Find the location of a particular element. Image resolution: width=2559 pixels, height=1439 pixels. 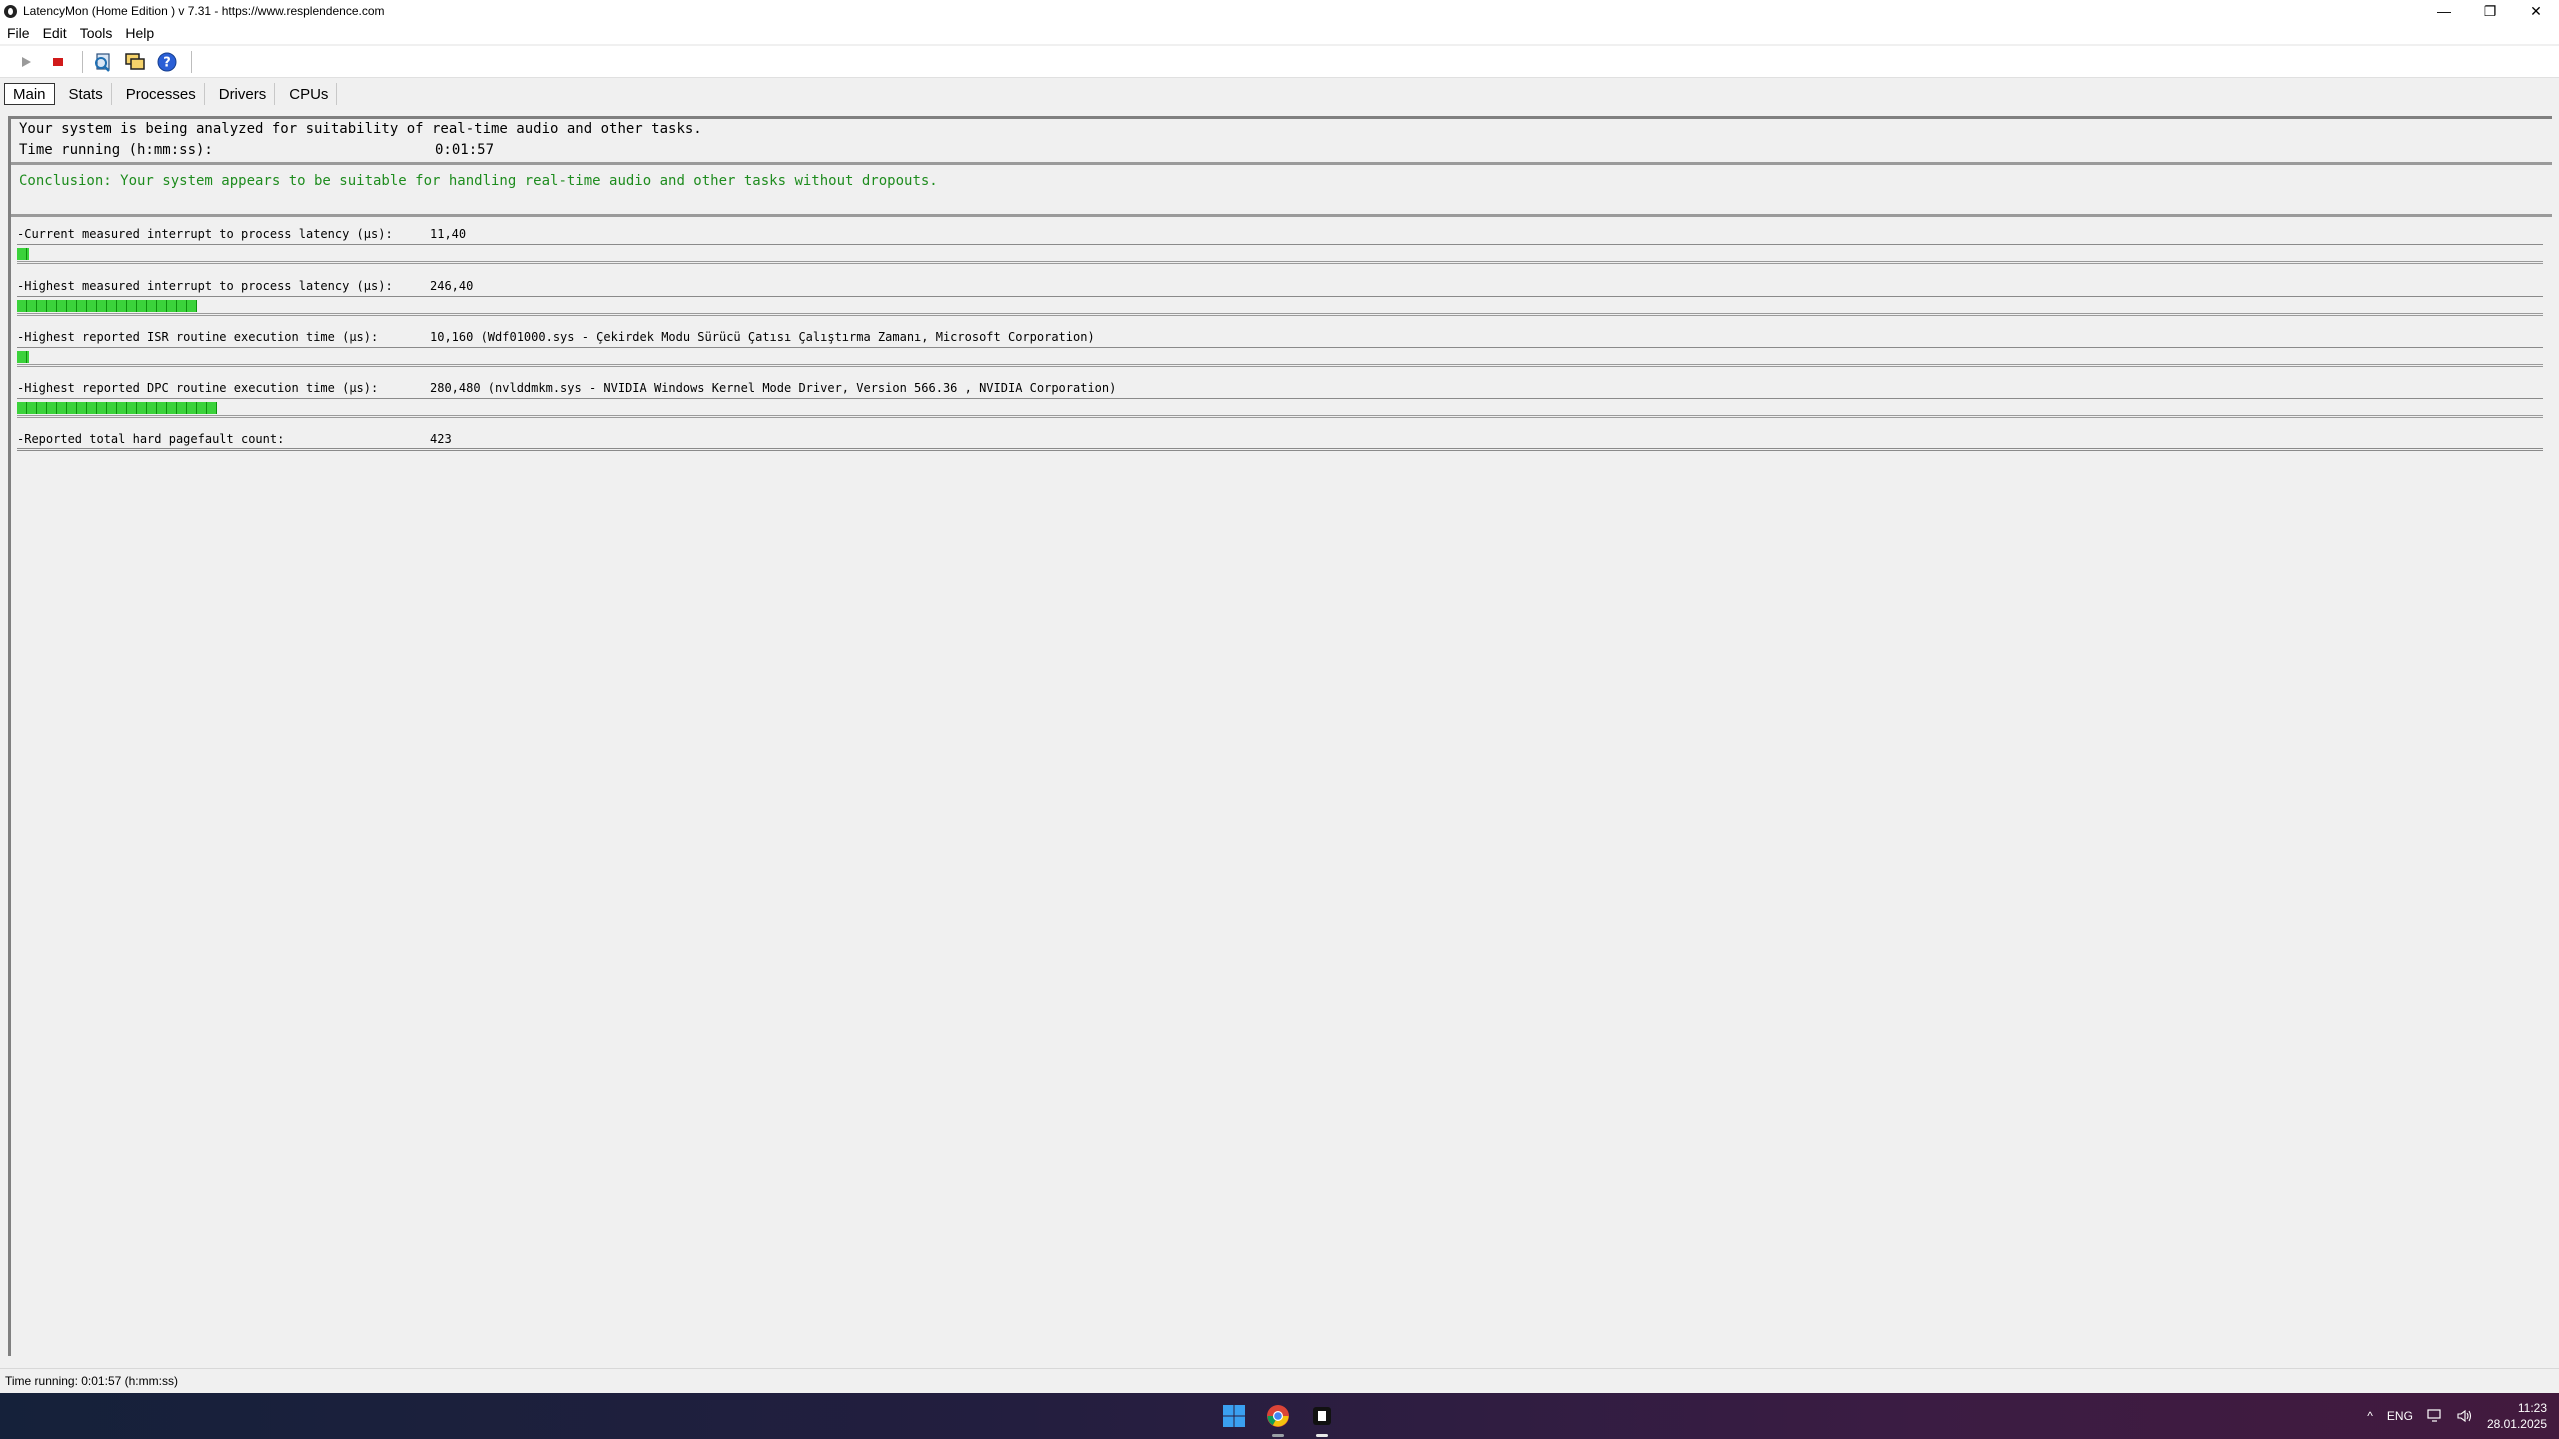

windows-start-icon is located at coordinates (1234, 1416).